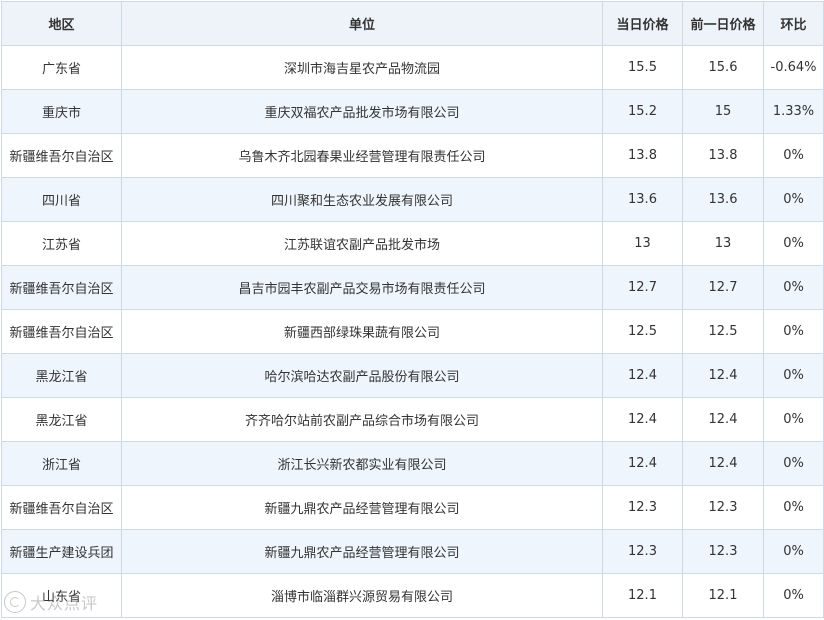 The height and width of the screenshot is (620, 824). Describe the element at coordinates (642, 23) in the screenshot. I see `header-today-price: 当日价格` at that location.